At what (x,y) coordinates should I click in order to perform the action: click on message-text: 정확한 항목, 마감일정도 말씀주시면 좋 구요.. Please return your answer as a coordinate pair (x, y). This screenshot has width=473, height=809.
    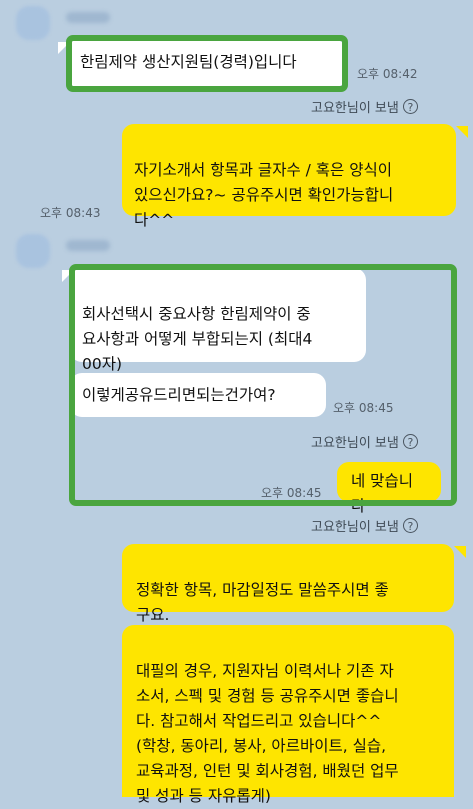
    Looking at the image, I should click on (262, 602).